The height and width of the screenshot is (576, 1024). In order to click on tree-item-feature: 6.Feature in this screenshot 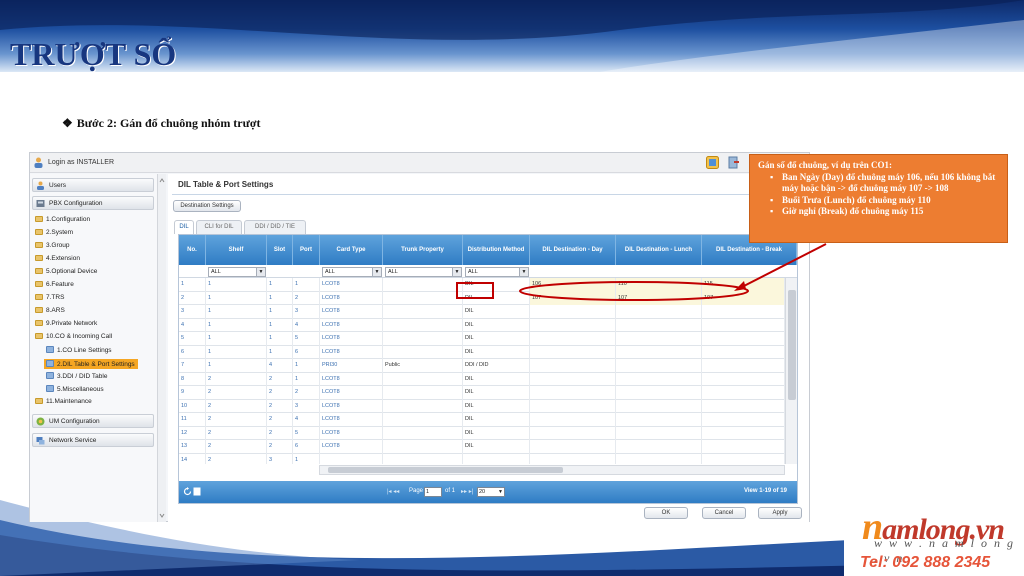, I will do `click(54, 284)`.